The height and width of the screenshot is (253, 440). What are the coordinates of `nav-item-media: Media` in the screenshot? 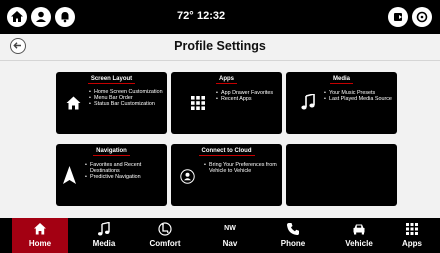 It's located at (104, 235).